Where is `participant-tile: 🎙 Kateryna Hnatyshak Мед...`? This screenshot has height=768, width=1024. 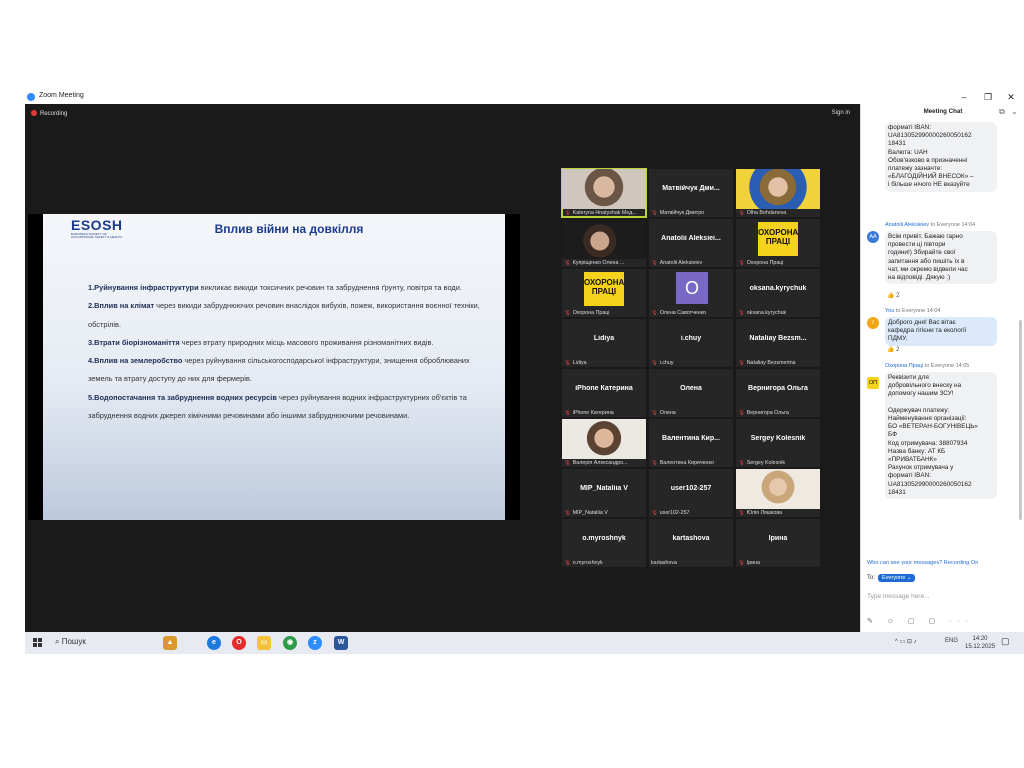
participant-tile: 🎙 Kateryna Hnatyshak Мед... is located at coordinates (604, 193).